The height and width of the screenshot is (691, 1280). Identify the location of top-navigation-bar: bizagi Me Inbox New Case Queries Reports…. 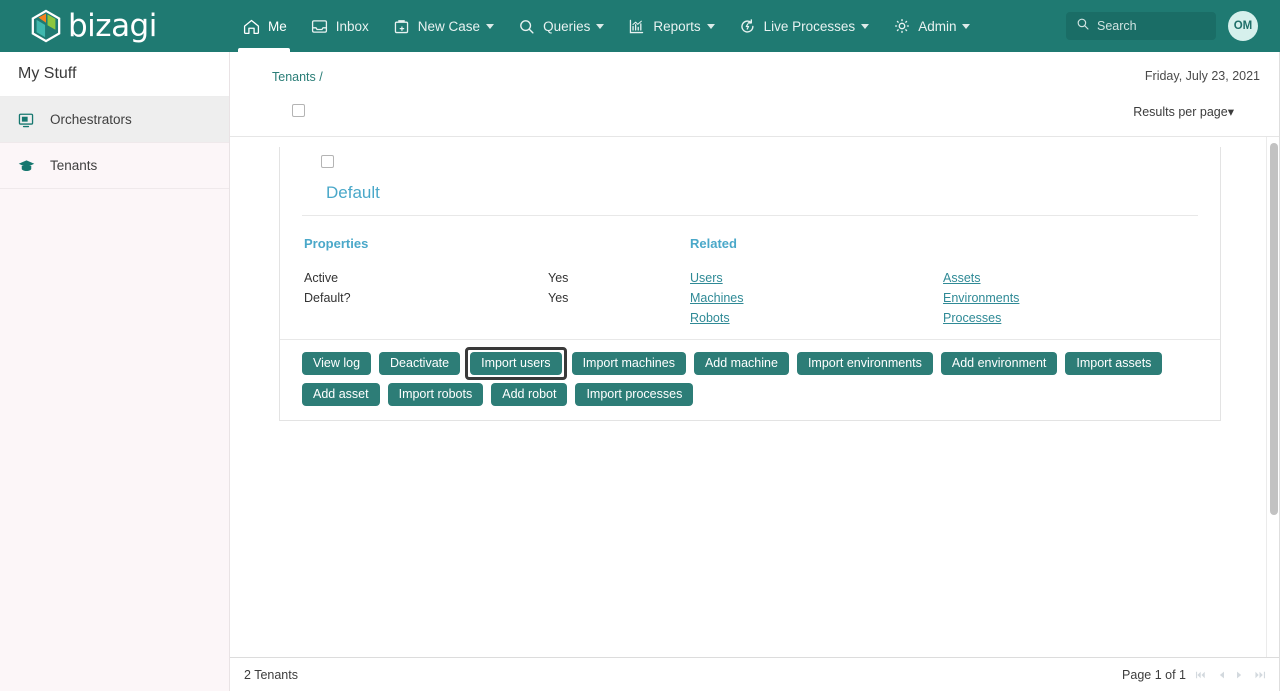
(640, 26).